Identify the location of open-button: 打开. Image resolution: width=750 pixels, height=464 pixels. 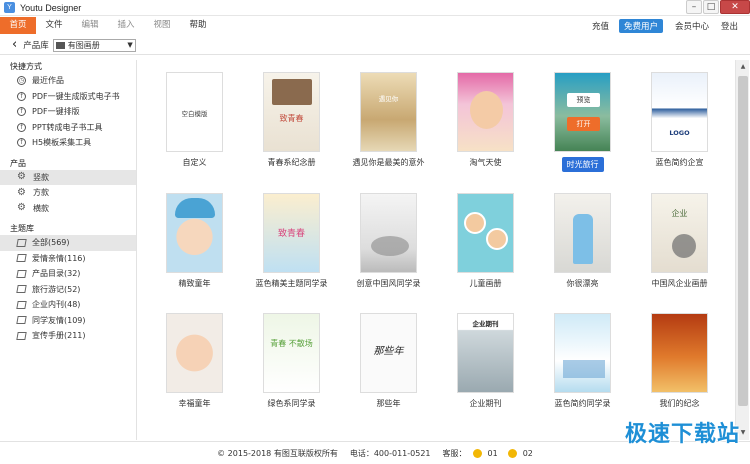
(583, 124).